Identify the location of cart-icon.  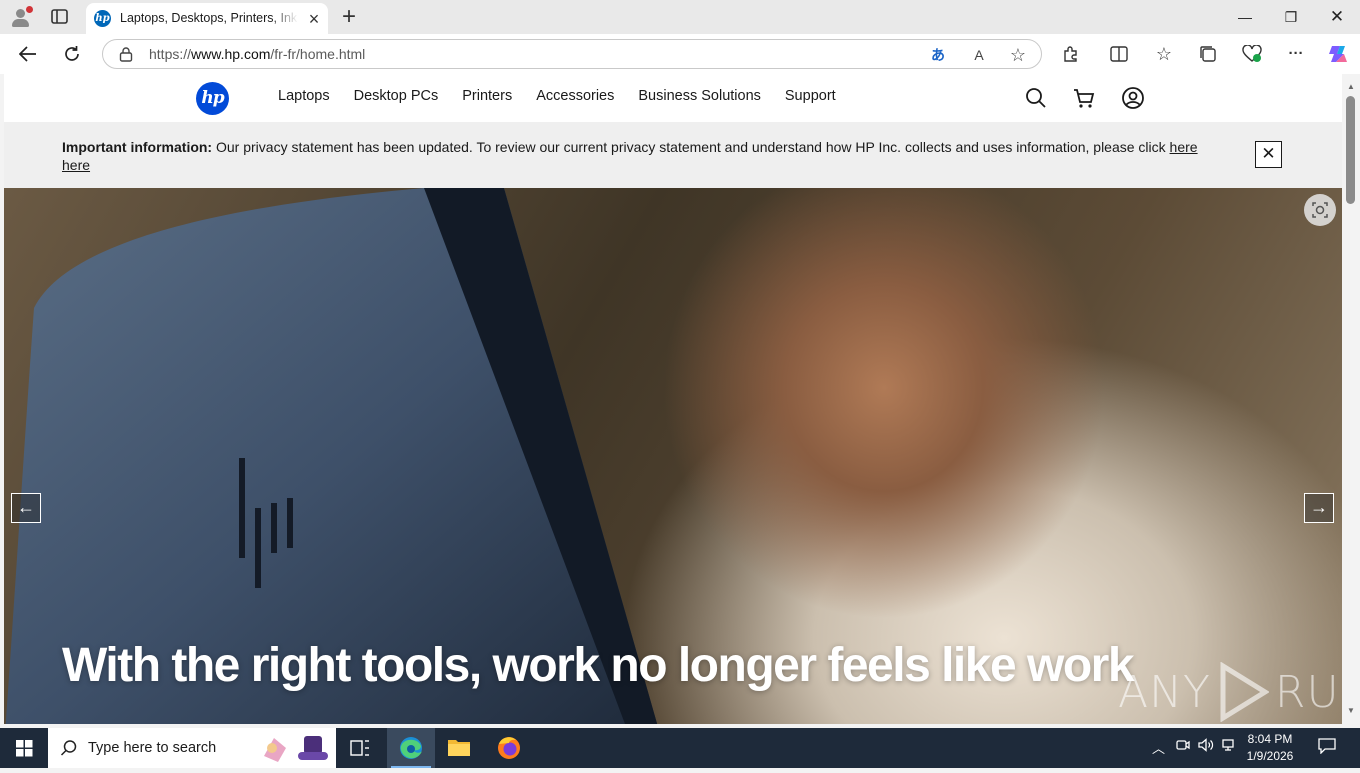
(1084, 98).